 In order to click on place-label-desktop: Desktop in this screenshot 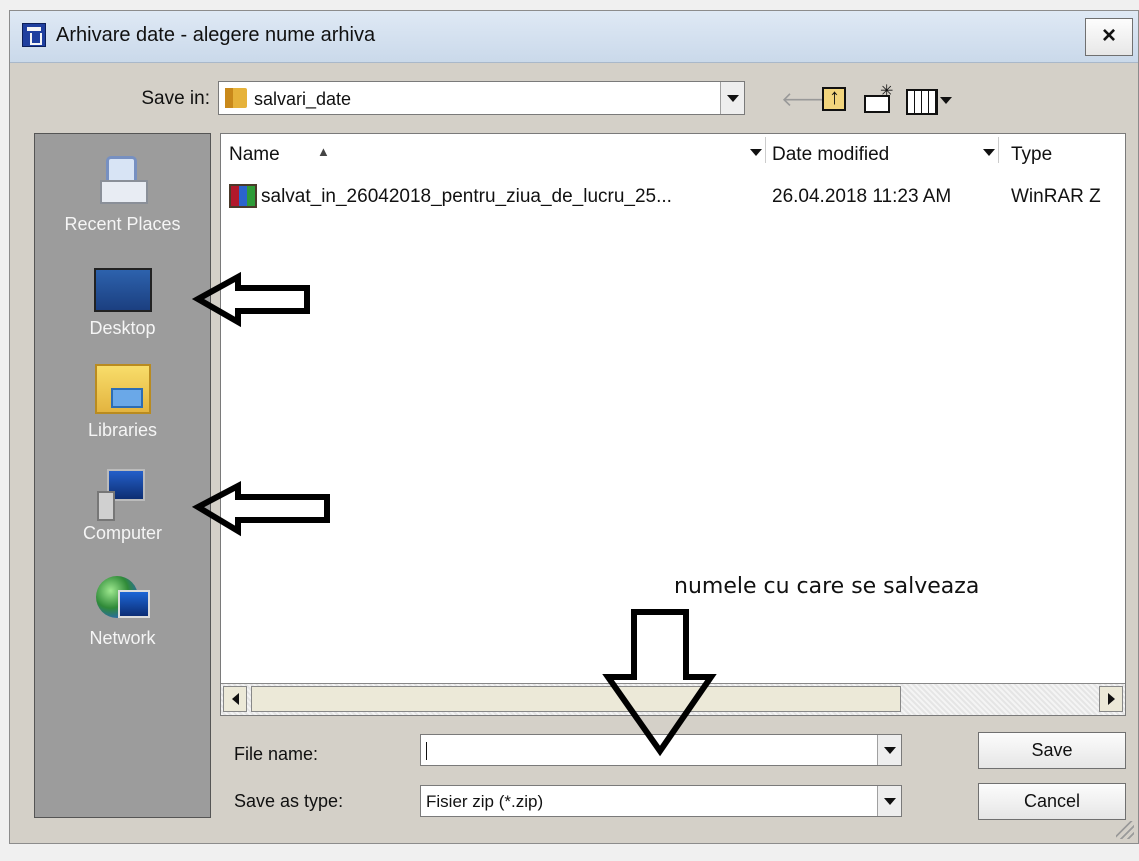, I will do `click(122, 328)`.